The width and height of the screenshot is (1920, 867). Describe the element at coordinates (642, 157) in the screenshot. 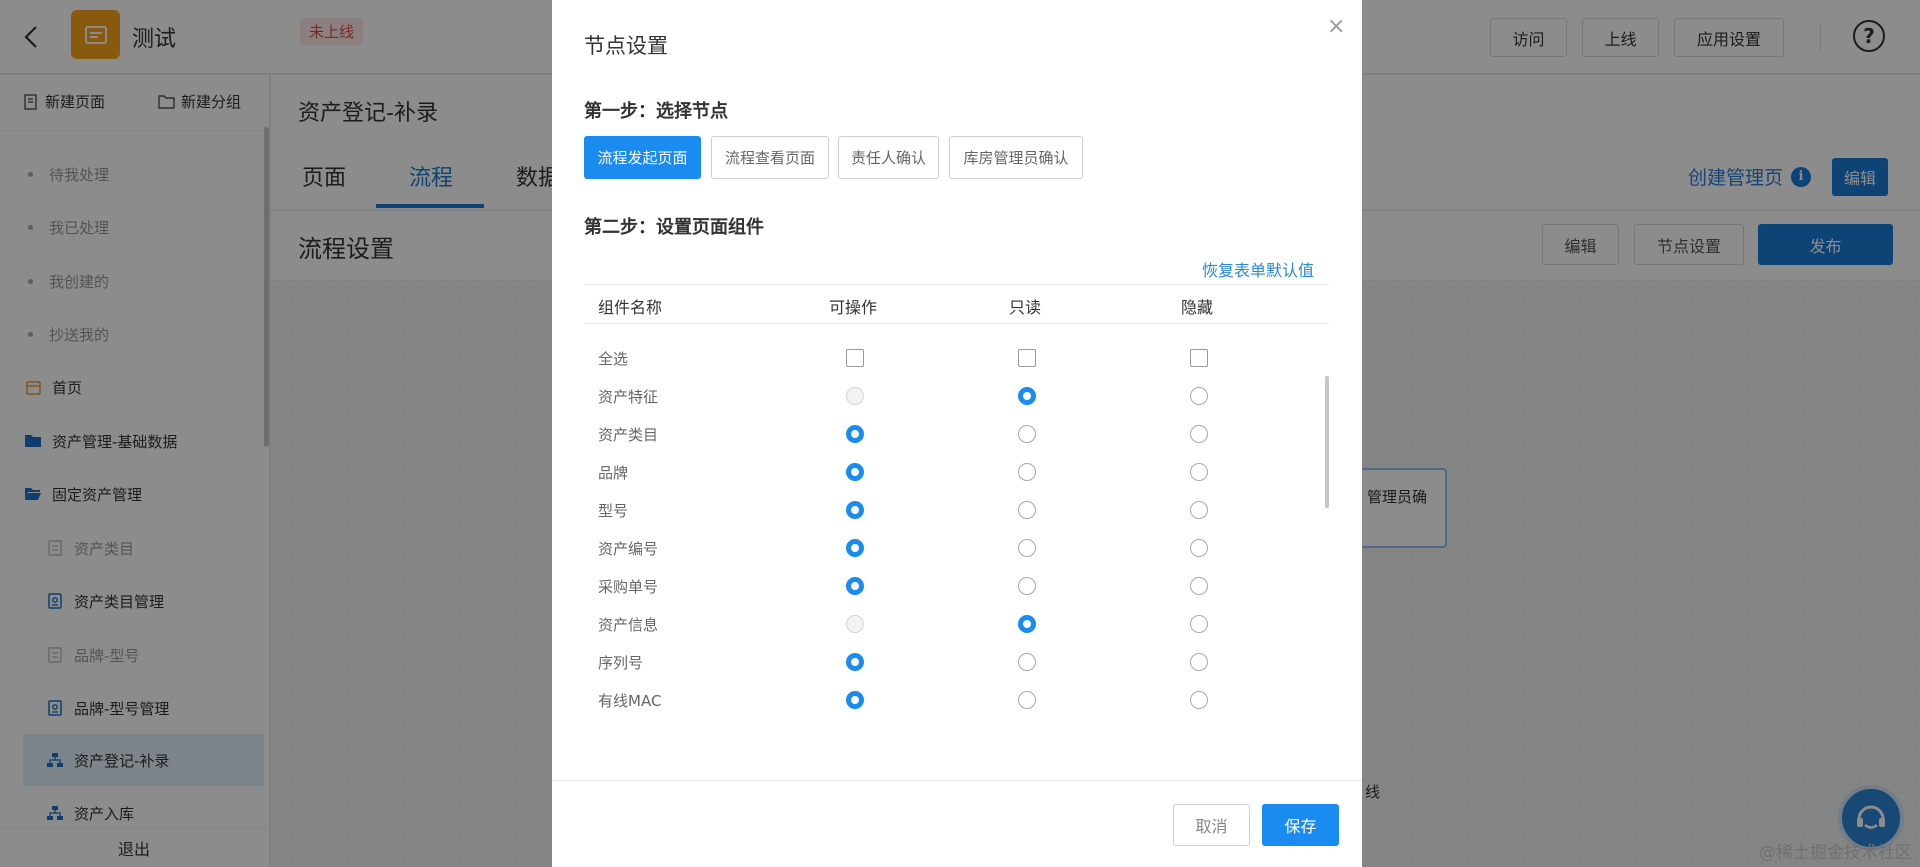

I see `node-button-start: 流程发起页面` at that location.